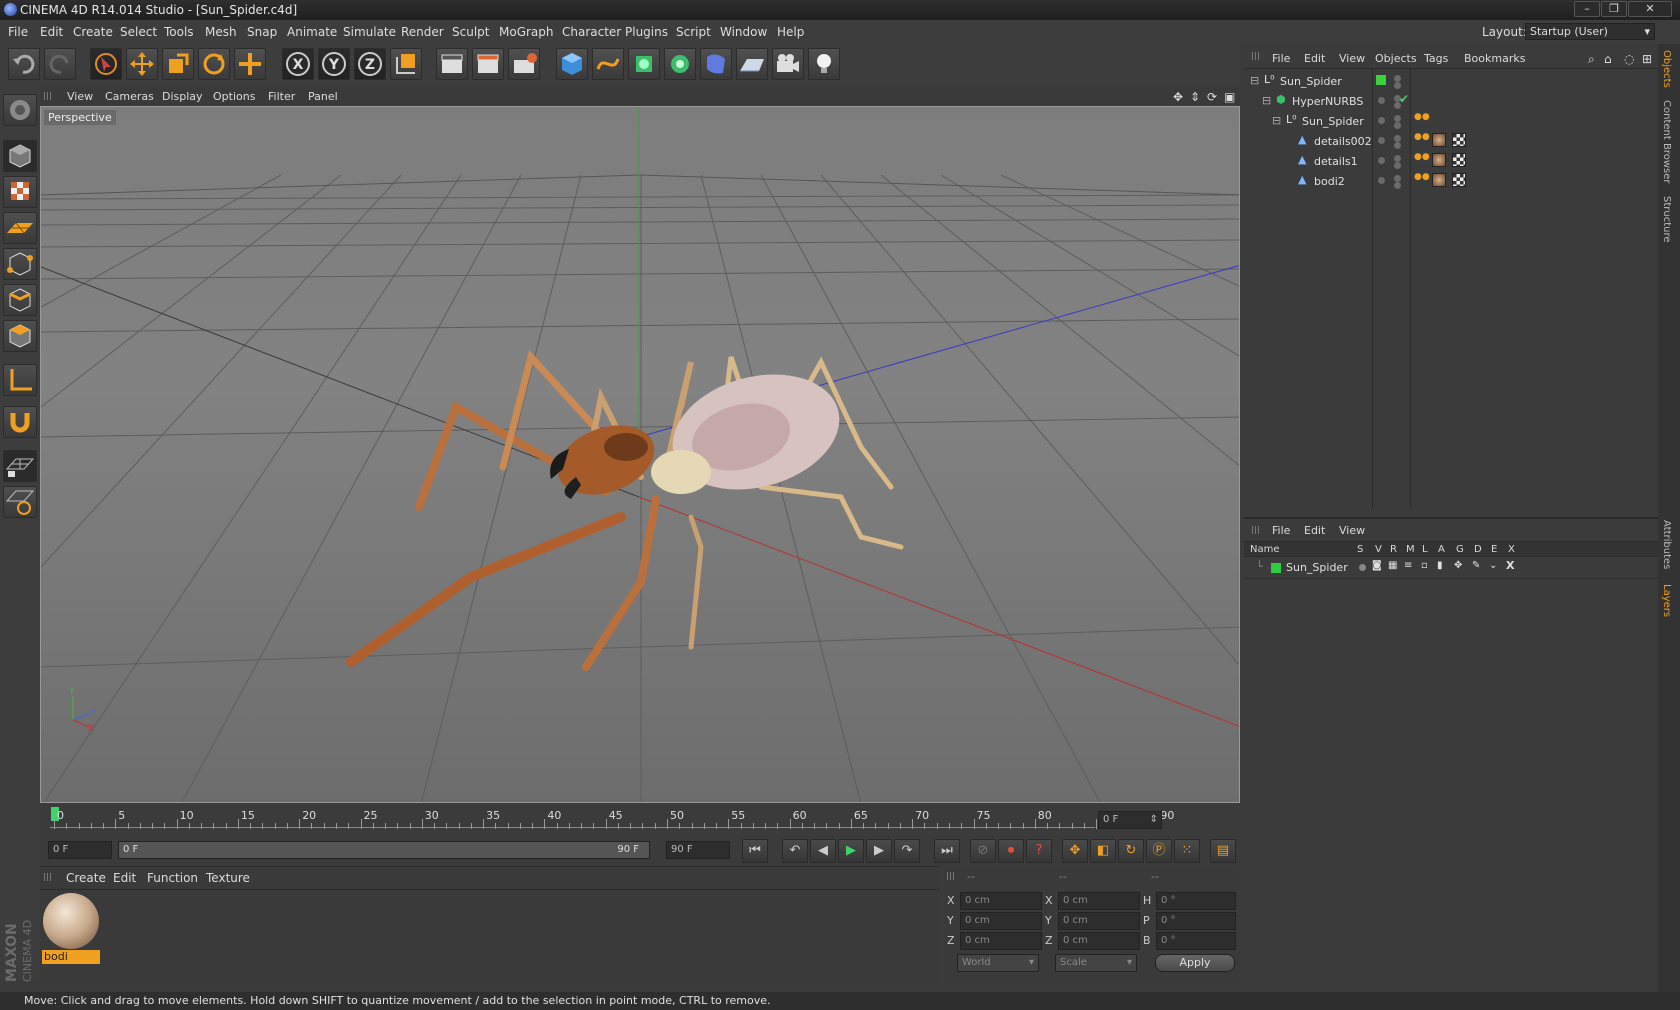  Describe the element at coordinates (1510, 565) in the screenshot. I see `xref-toggle-icon: X` at that location.